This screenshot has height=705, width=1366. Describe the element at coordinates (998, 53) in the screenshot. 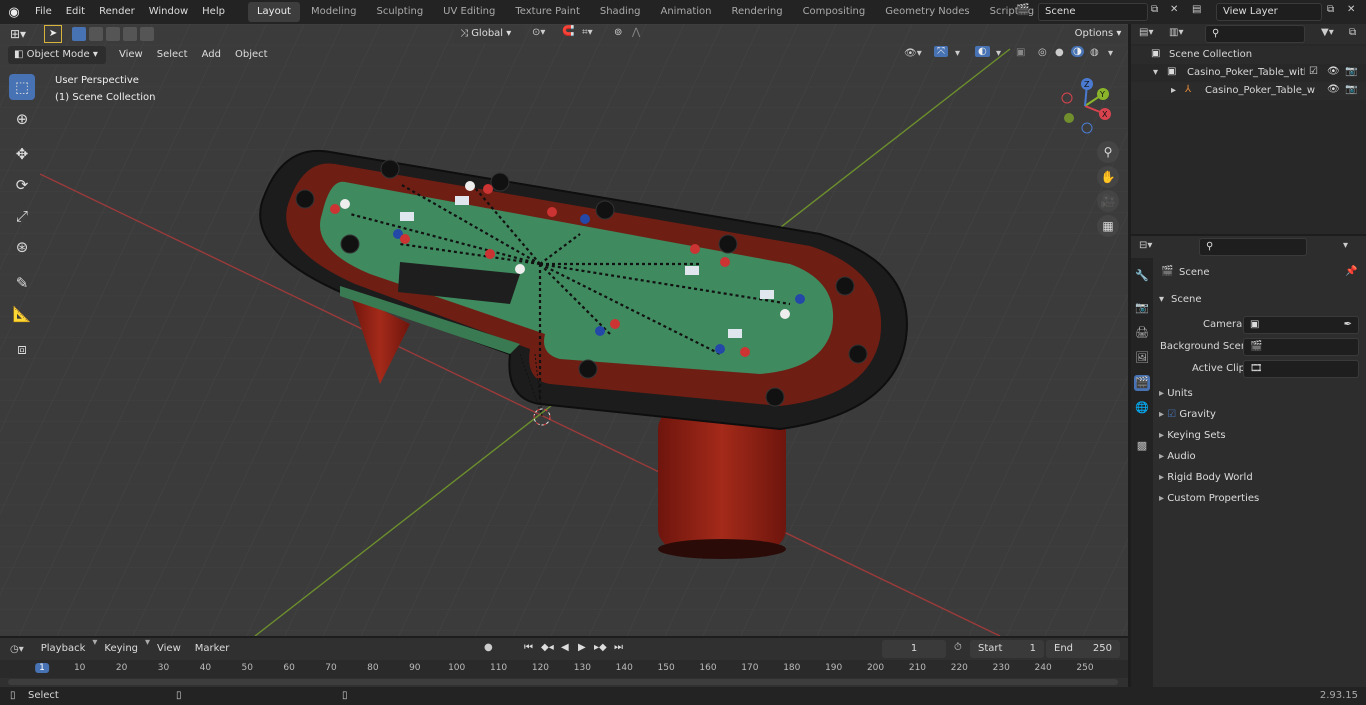

I see `overlays-dropdown-icon: ▾` at that location.